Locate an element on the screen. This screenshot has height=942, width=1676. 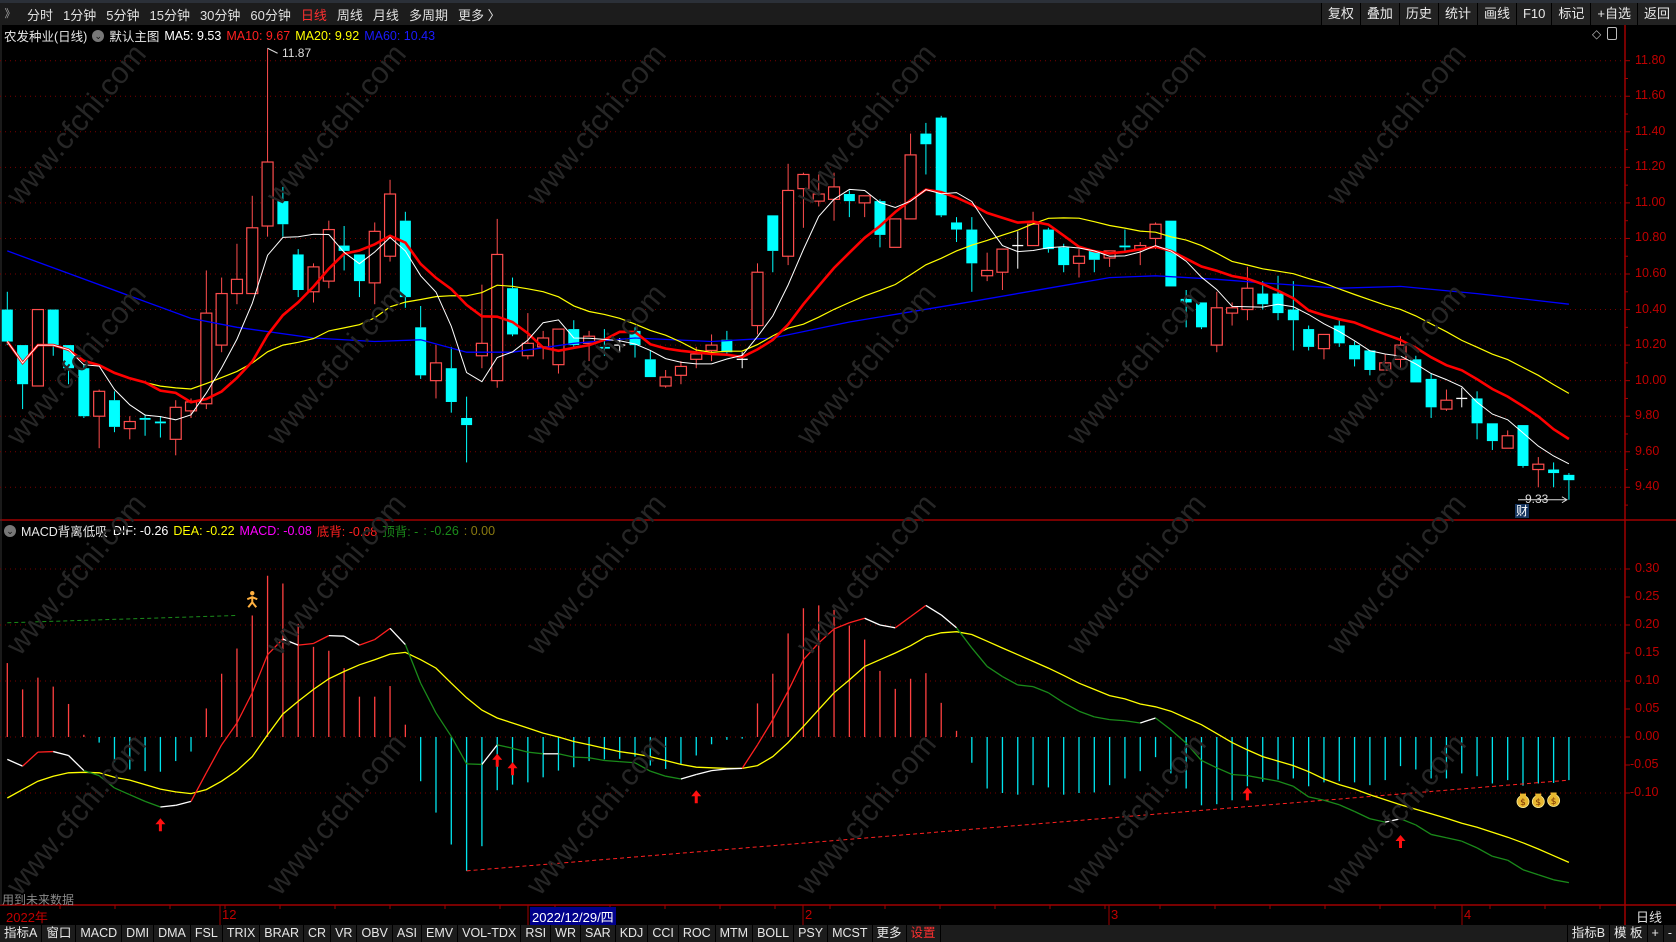
template-dropdown-icon: ⌄ is located at coordinates (98, 35).